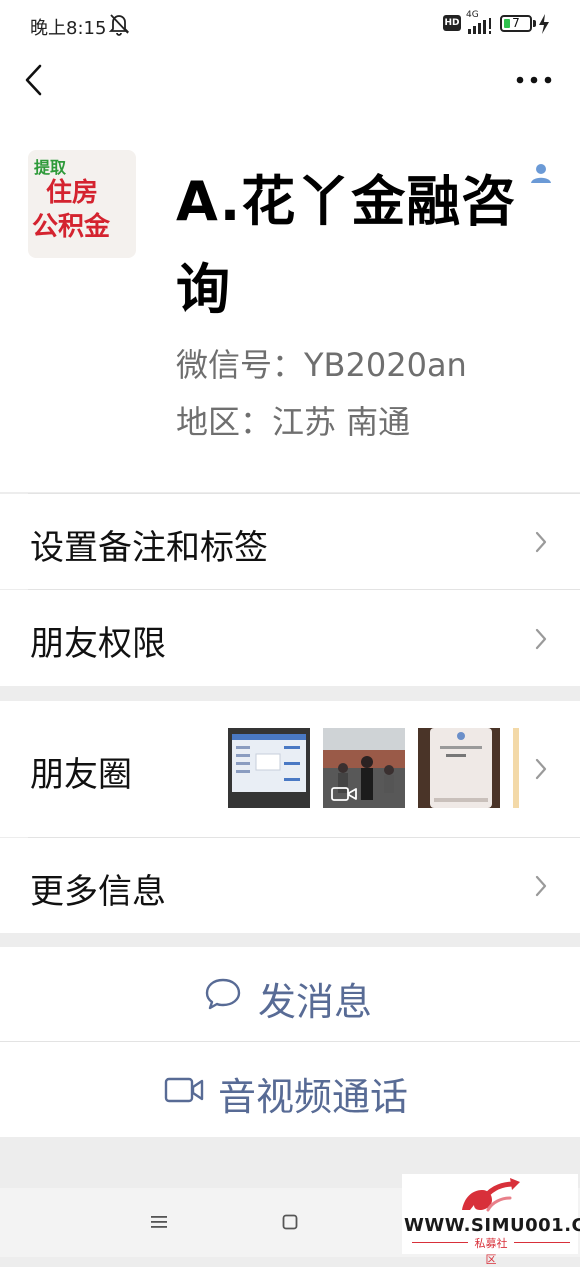 The image size is (580, 1267). I want to click on send-message-label: 发消息, so click(315, 1002).